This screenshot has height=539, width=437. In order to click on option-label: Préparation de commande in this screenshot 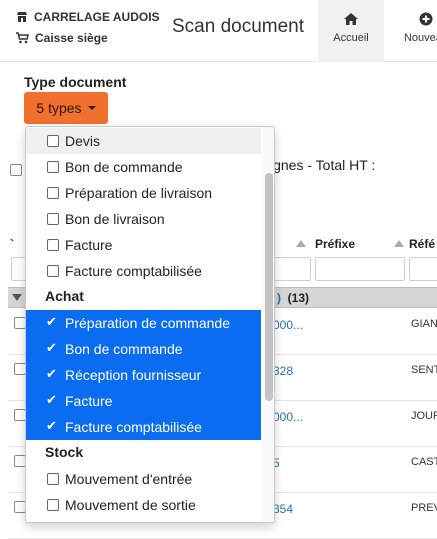, I will do `click(147, 323)`.